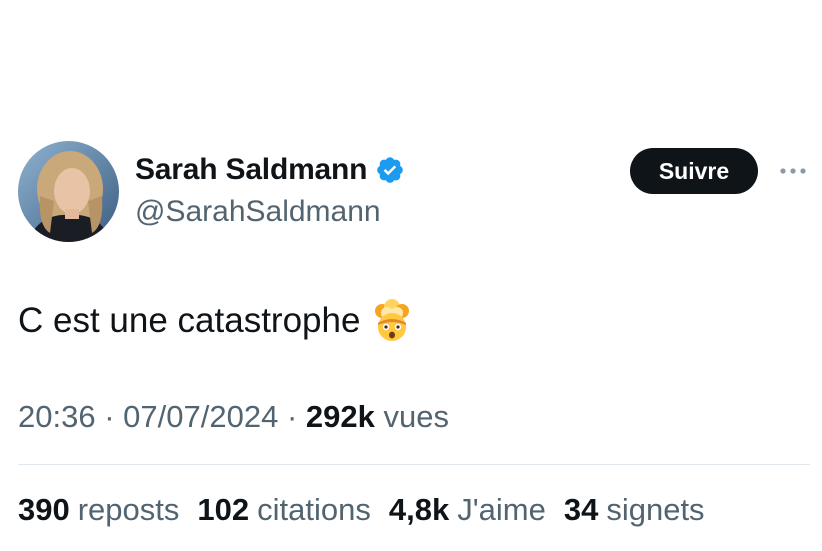  What do you see at coordinates (223, 509) in the screenshot?
I see `quotes-count: 102` at bounding box center [223, 509].